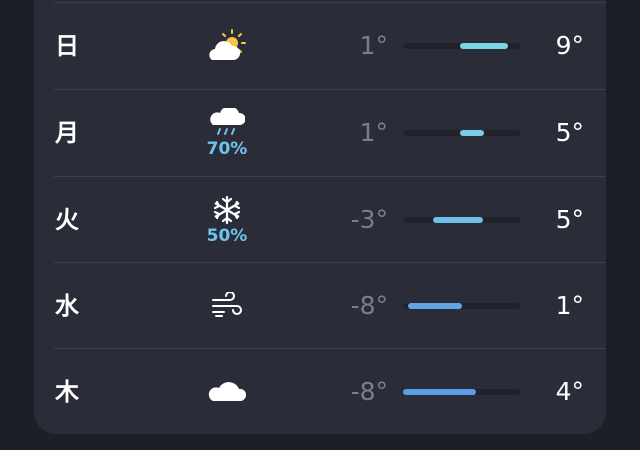 This screenshot has width=640, height=450. I want to click on day-label: 火, so click(67, 220).